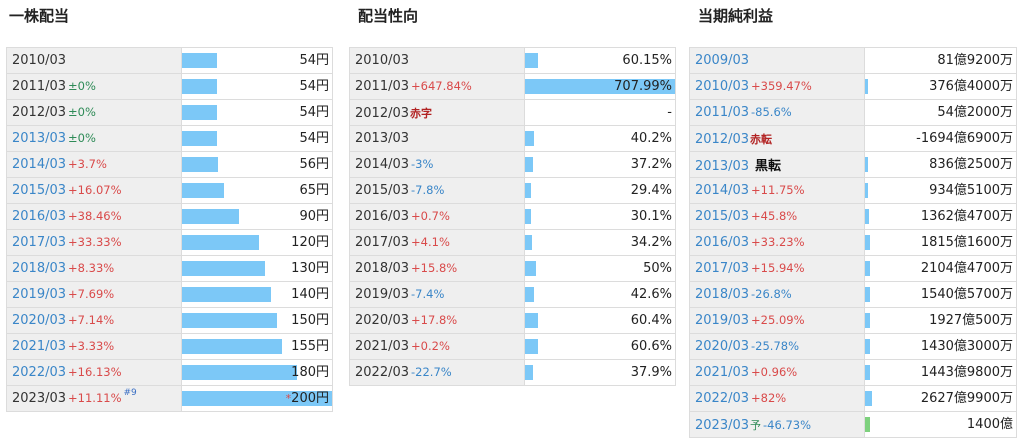 This screenshot has width=1024, height=444. I want to click on value-text: 40.2%, so click(651, 139).